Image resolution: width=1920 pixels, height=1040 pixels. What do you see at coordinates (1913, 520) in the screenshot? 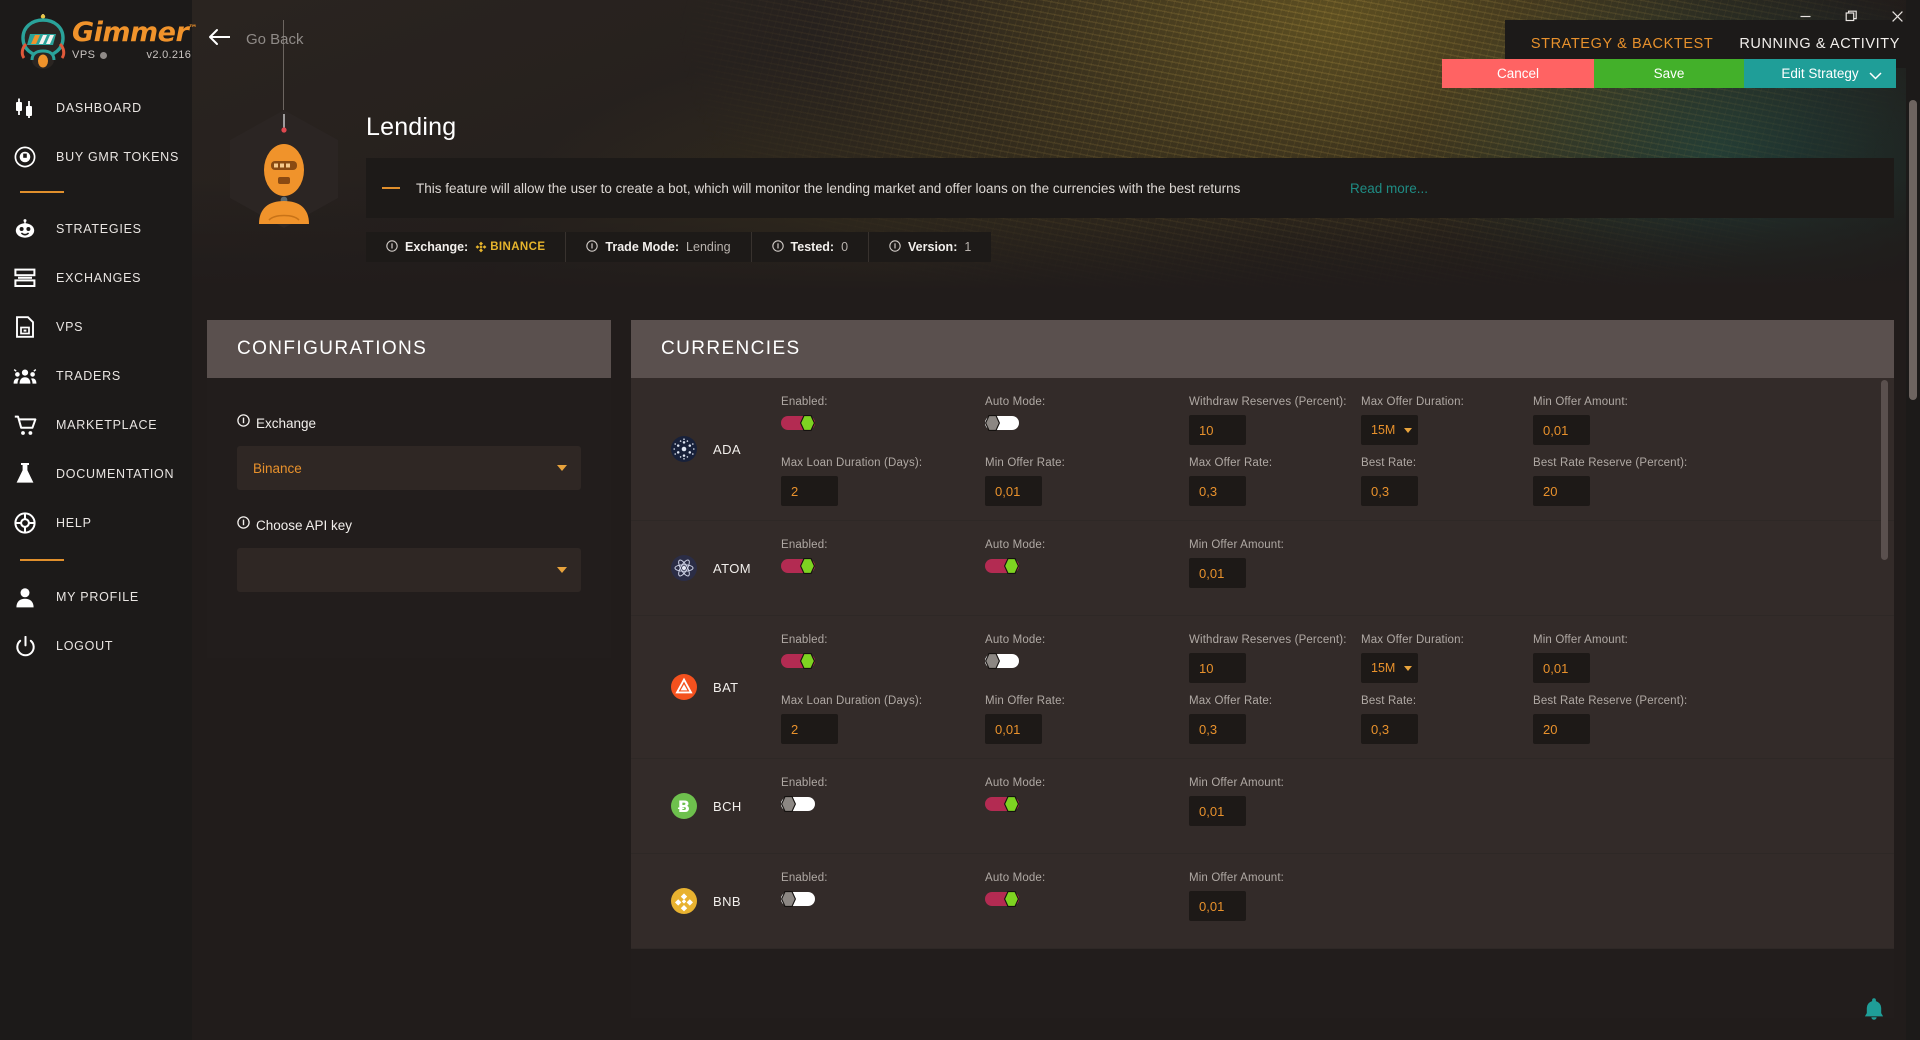
I see `page-scrollbar` at bounding box center [1913, 520].